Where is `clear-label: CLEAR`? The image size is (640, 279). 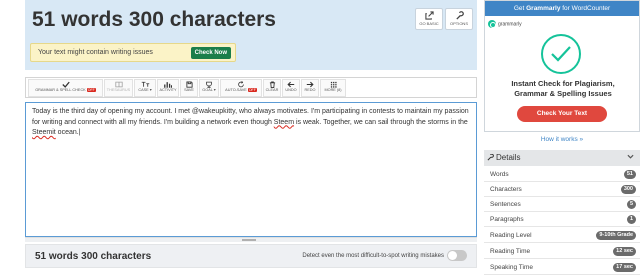
clear-label: CLEAR is located at coordinates (272, 90).